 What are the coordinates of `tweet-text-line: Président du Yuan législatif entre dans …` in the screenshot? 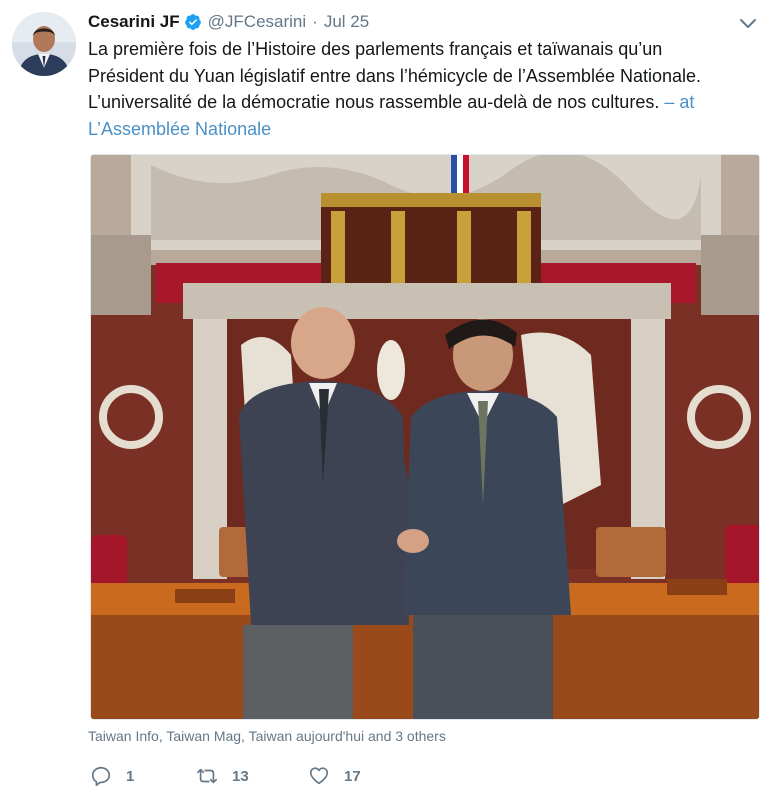 It's located at (395, 75).